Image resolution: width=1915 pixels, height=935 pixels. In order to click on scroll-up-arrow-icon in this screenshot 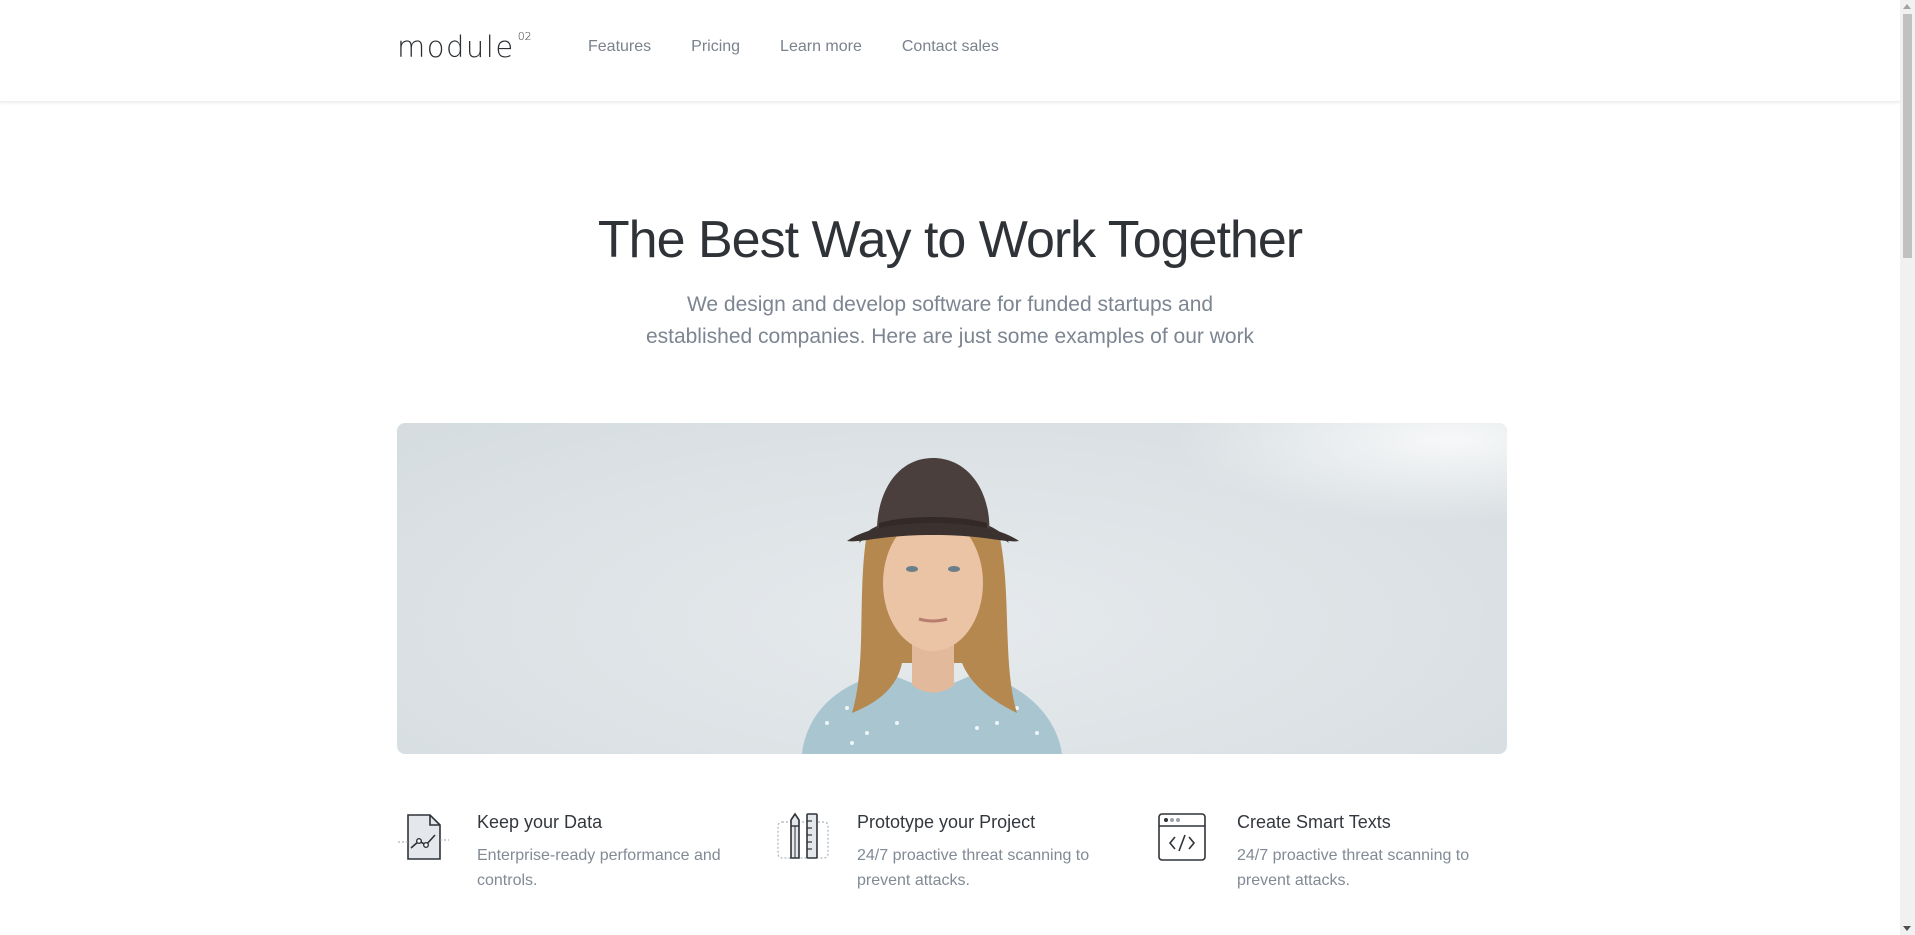, I will do `click(1907, 6)`.